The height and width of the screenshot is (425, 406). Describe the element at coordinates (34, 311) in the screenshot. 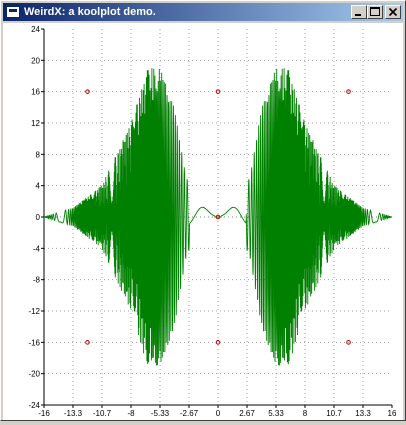

I see `y-tick-label: -12` at that location.